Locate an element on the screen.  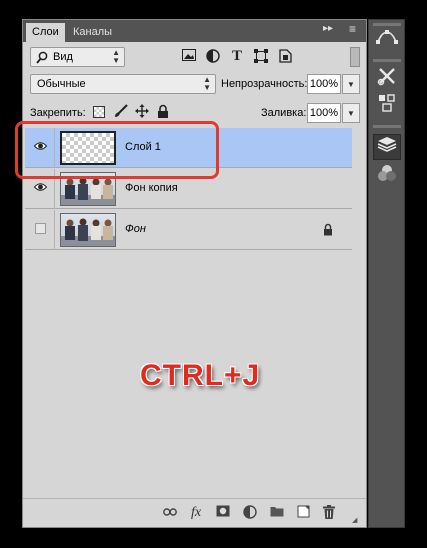
fx-icon: fx is located at coordinates (196, 513).